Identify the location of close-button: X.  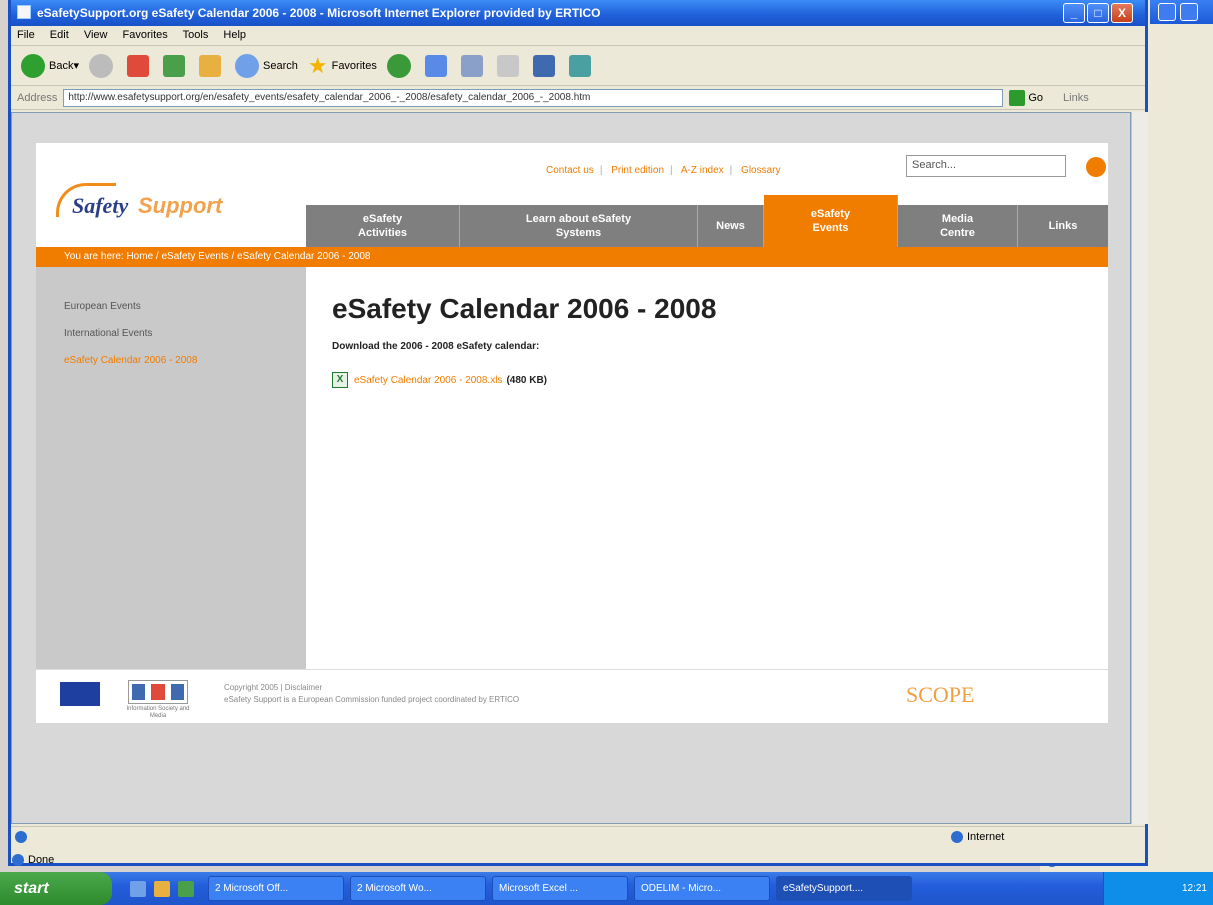
(1122, 13).